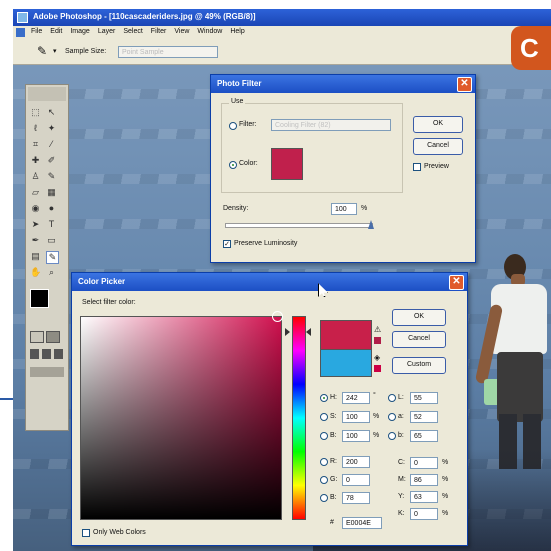 This screenshot has width=551, height=551. I want to click on rgb-g-input: 0, so click(356, 480).